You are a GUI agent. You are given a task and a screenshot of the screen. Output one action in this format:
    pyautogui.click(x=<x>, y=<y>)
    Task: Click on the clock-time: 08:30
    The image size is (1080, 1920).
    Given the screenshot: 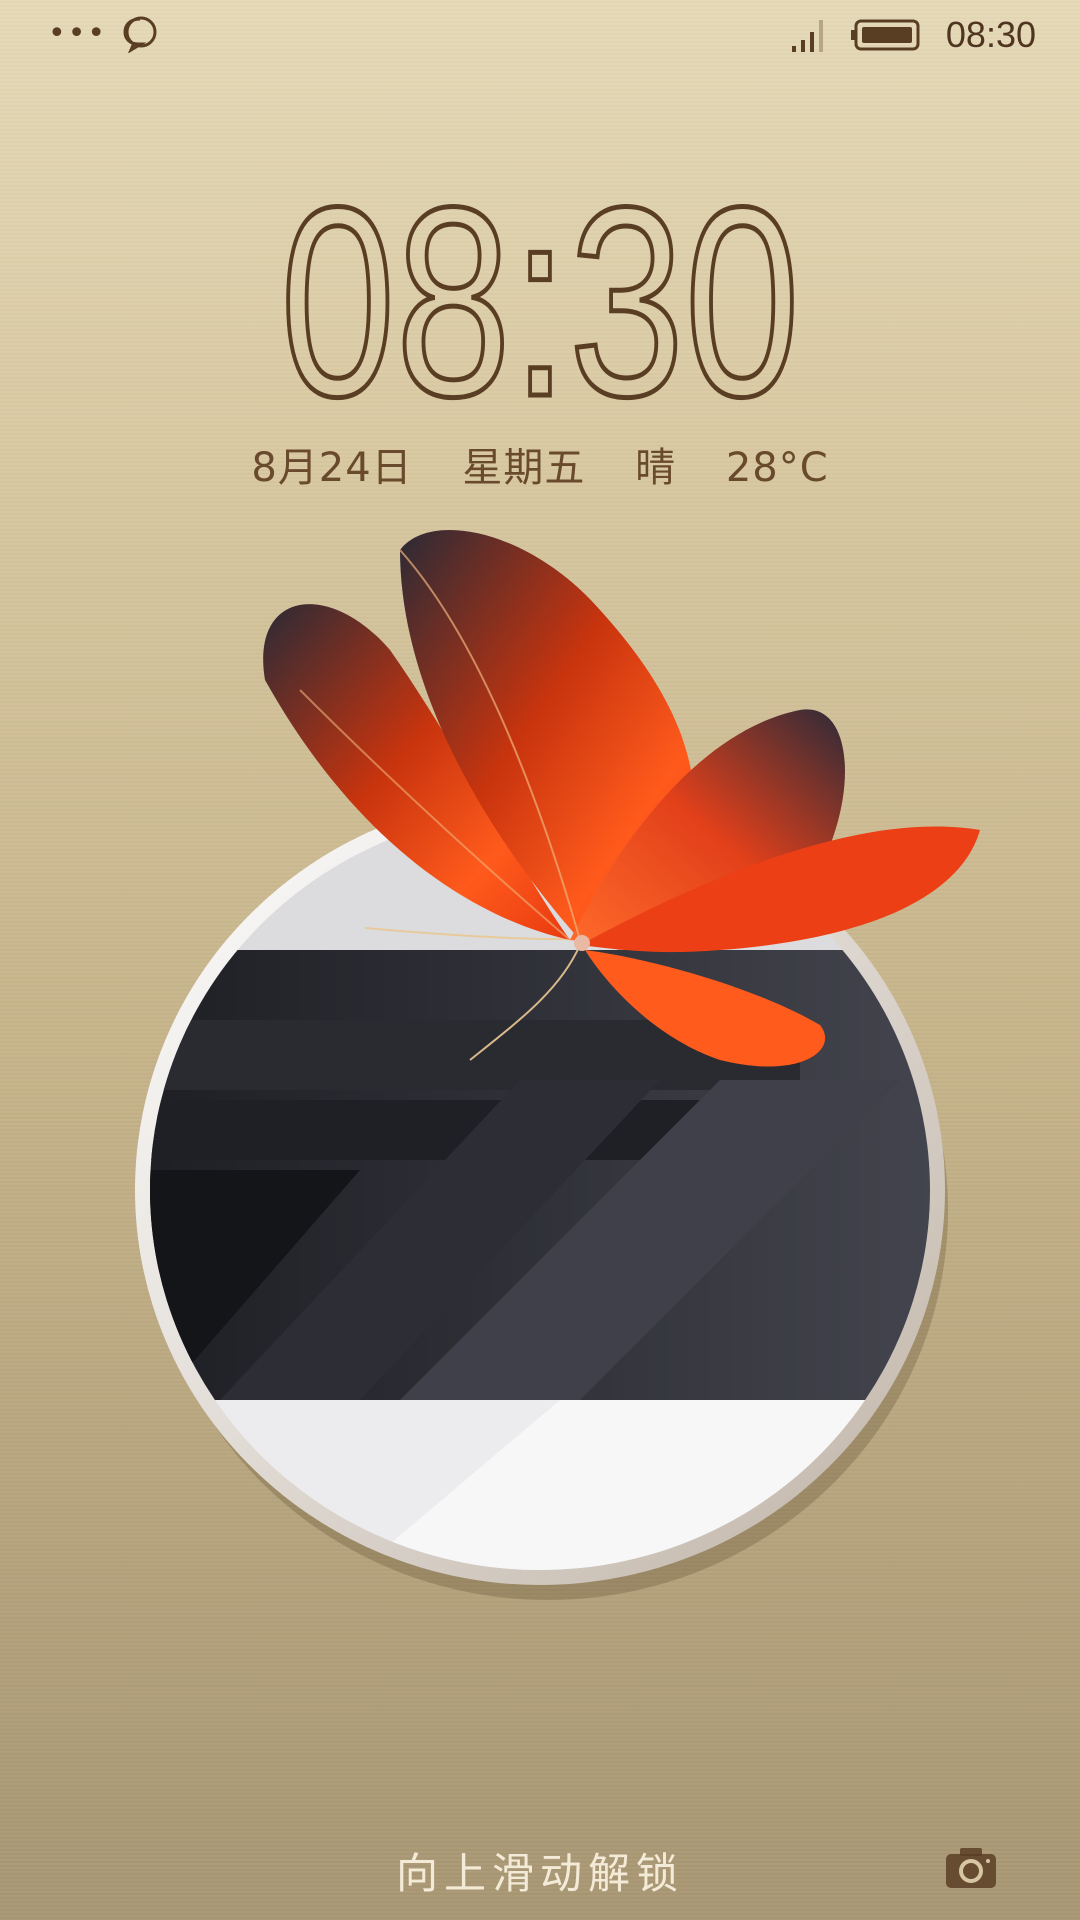 What is the action you would take?
    pyautogui.click(x=540, y=305)
    